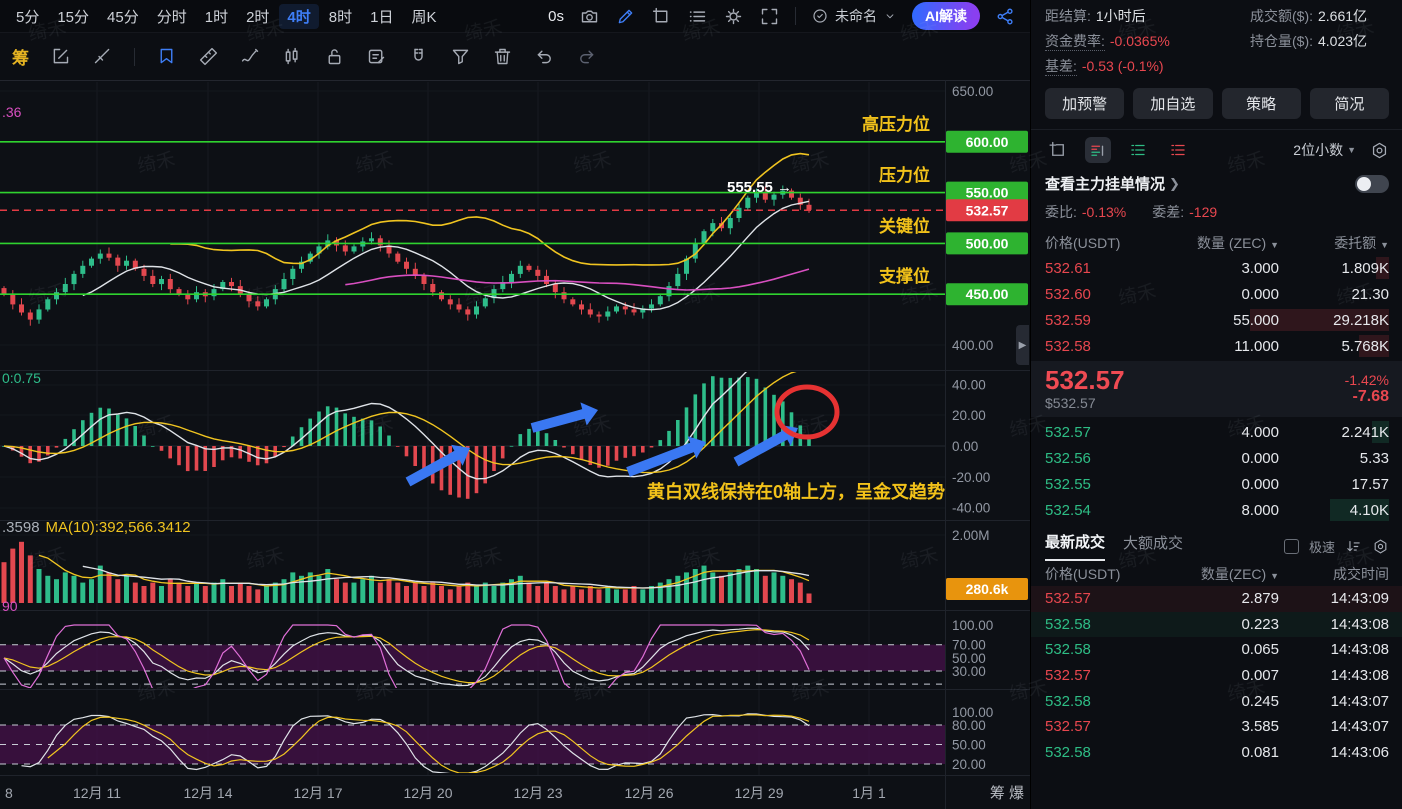 The width and height of the screenshot is (1402, 809). Describe the element at coordinates (661, 16) in the screenshot. I see `add-pane-icon` at that location.